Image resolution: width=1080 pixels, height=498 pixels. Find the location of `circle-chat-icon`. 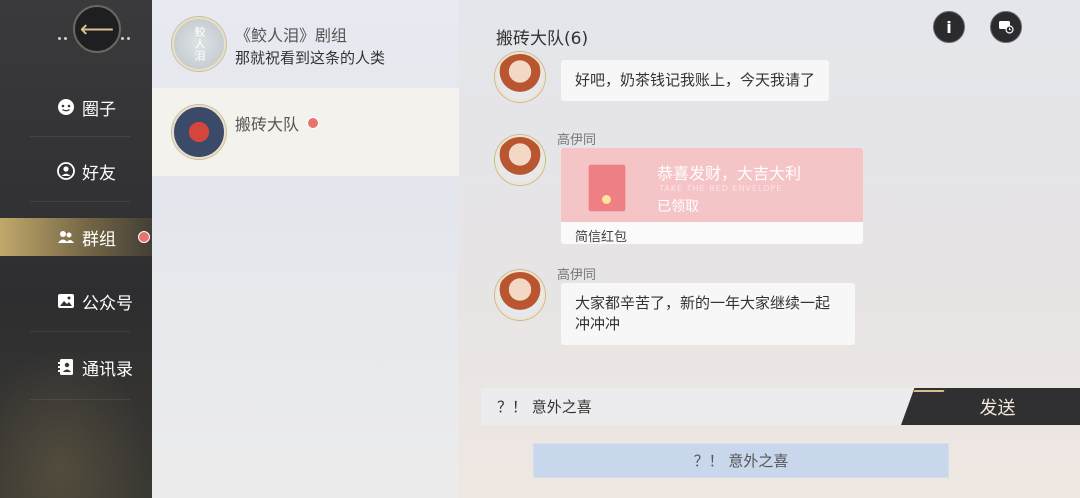

circle-chat-icon is located at coordinates (66, 107).